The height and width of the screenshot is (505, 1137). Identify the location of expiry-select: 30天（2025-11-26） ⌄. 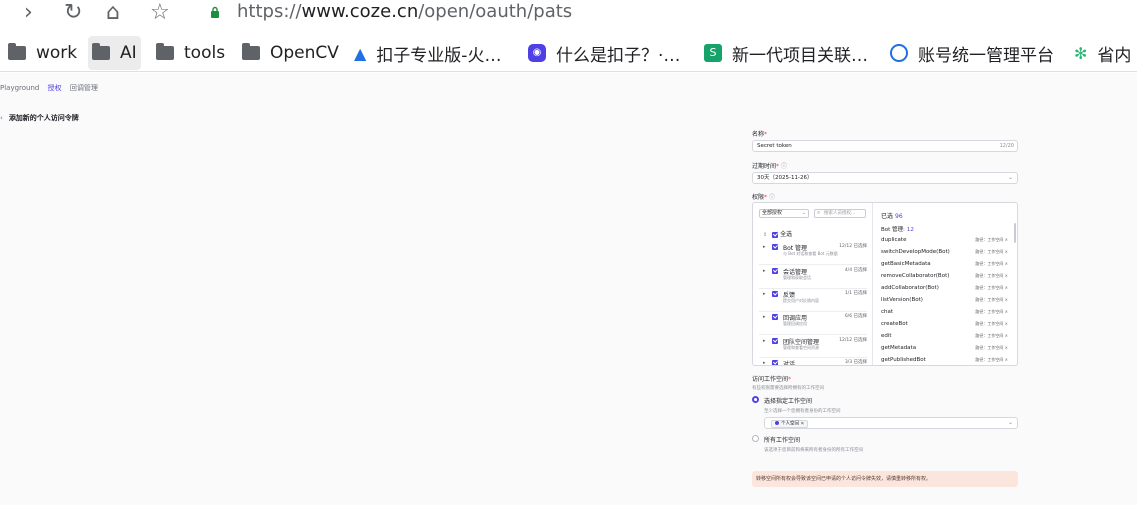
(885, 178).